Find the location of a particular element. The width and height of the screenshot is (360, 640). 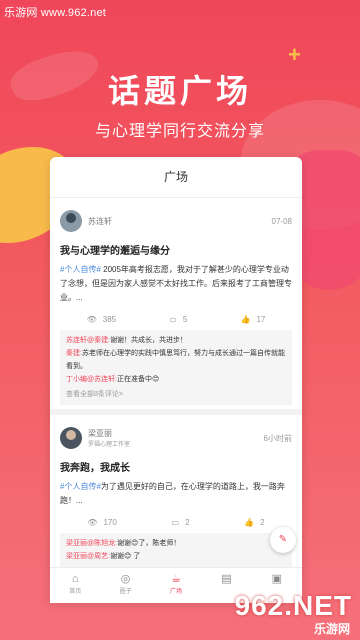

comment-author: 梁亚丽@周艺: is located at coordinates (88, 556).